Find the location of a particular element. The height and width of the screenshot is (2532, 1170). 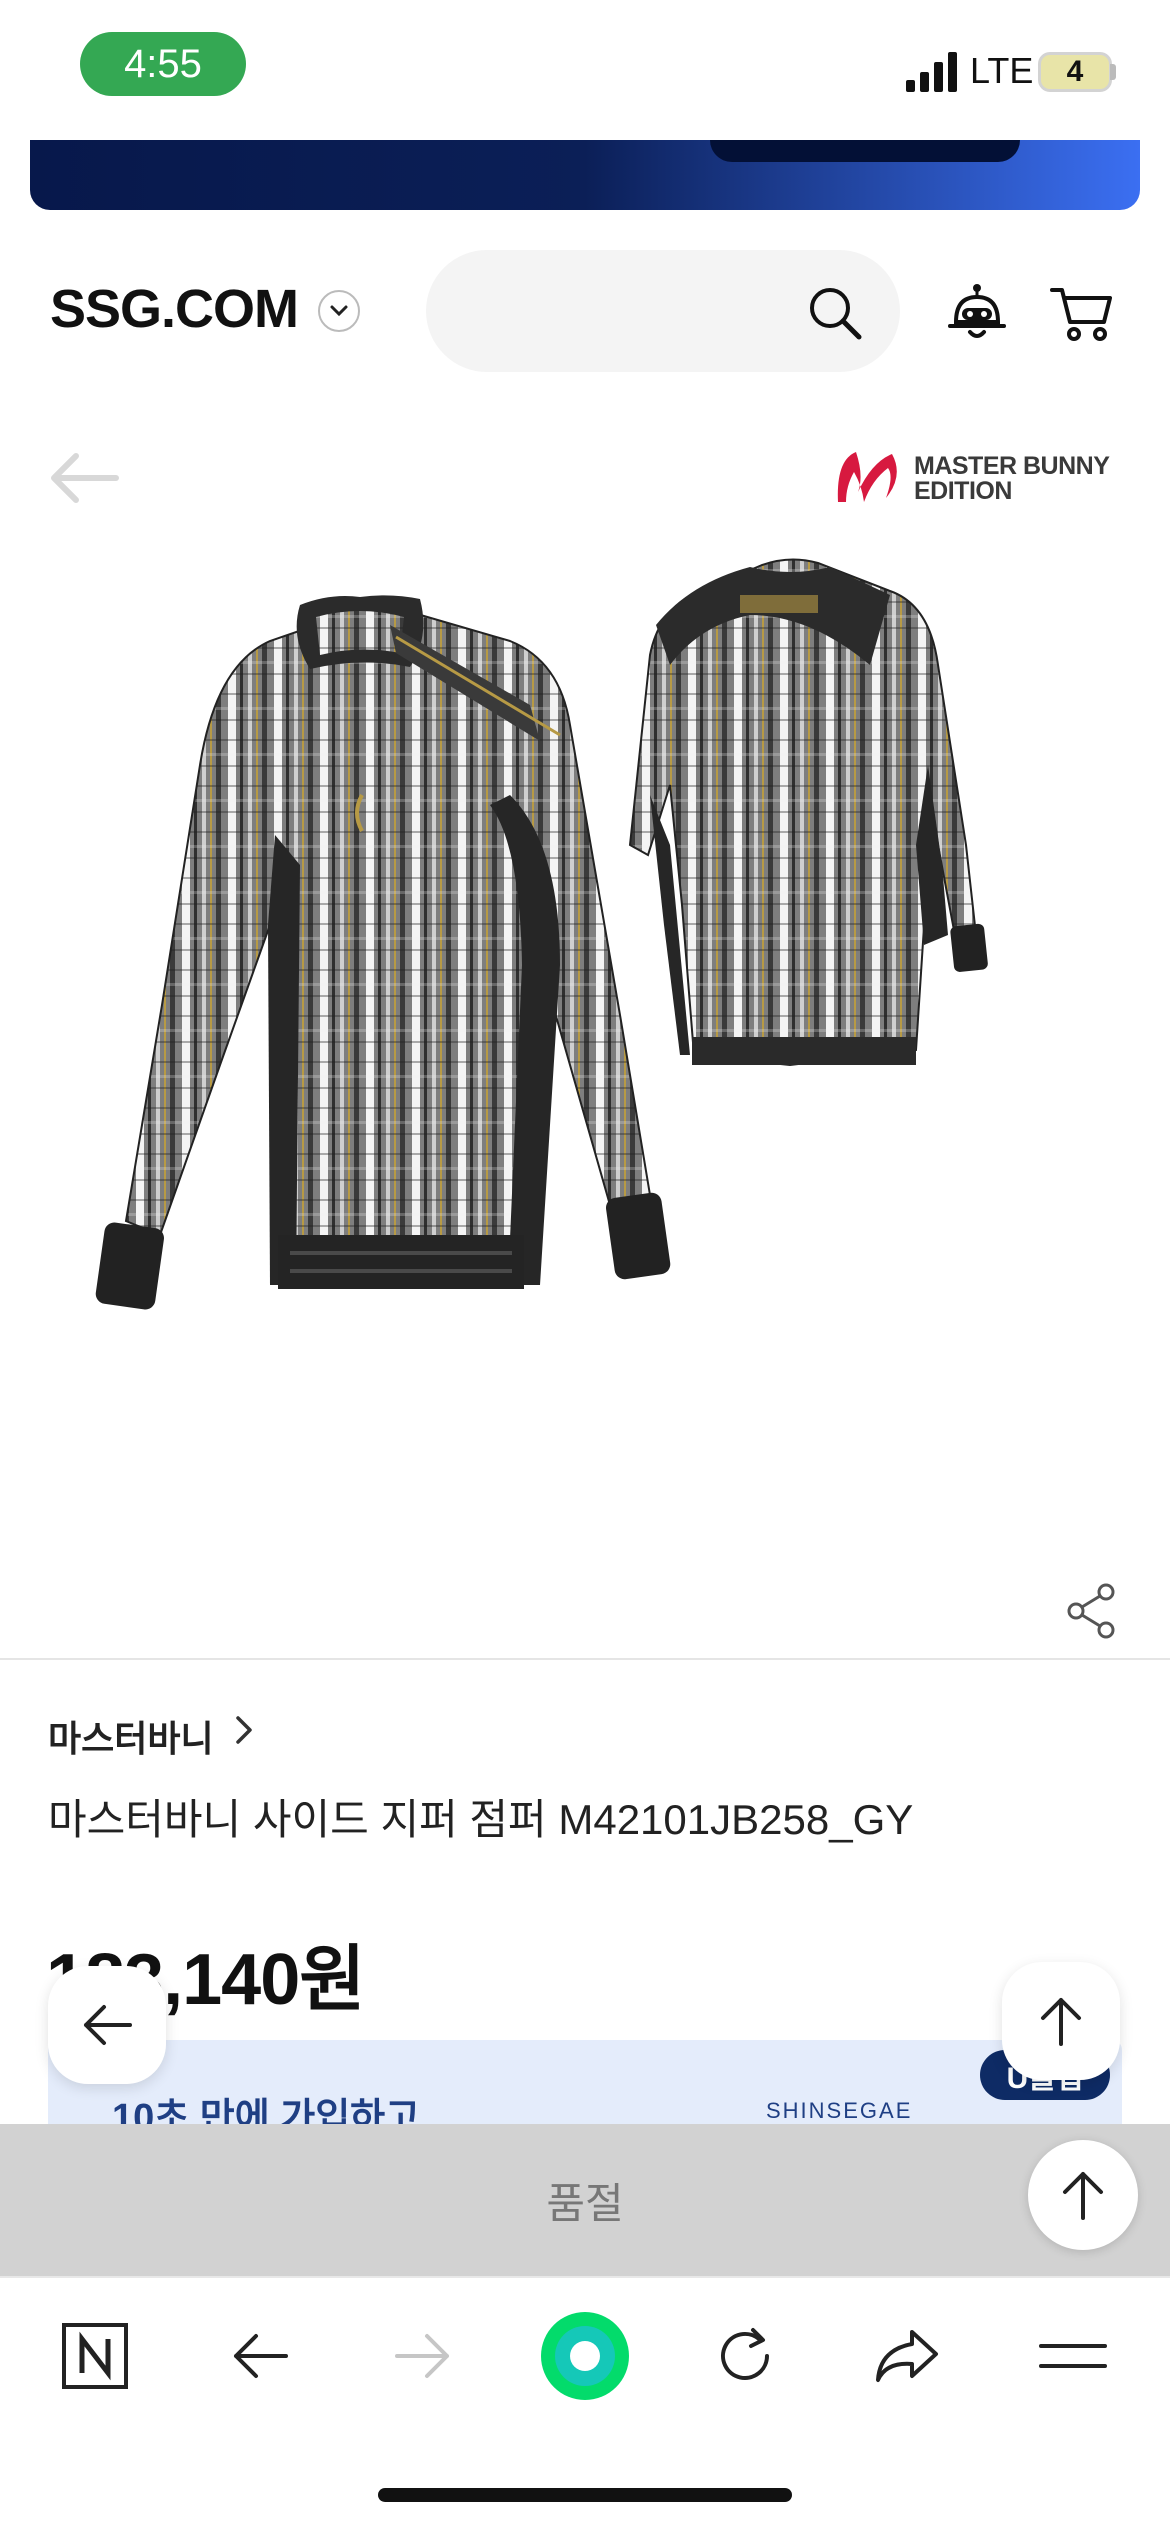

promo-brand: SHINSEGAE is located at coordinates (839, 2110).